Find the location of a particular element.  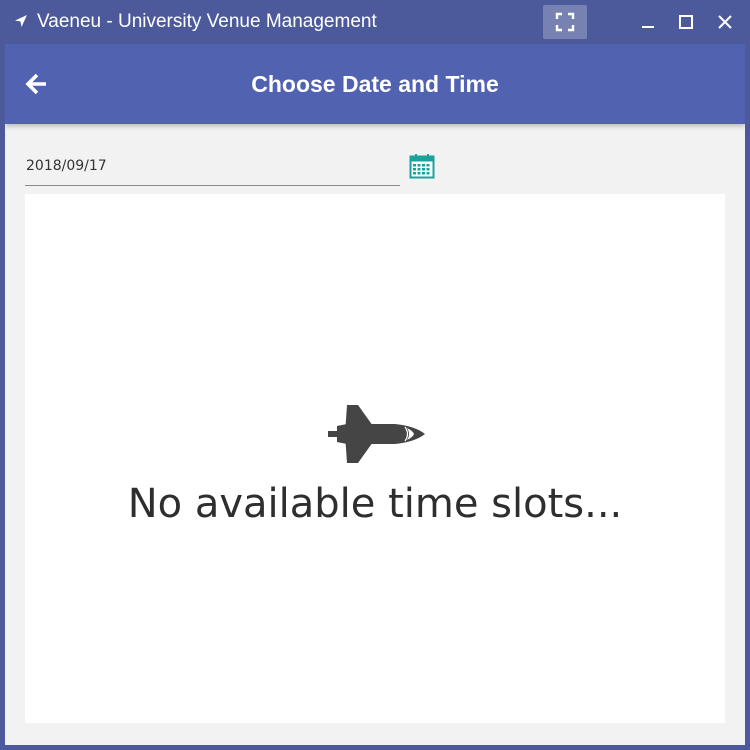

window-title: Vaeneu - University Venue Management is located at coordinates (207, 21).